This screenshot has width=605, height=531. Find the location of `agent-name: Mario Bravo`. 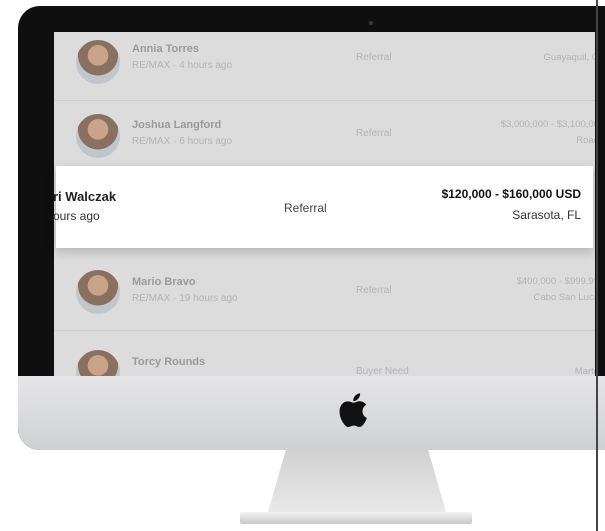

agent-name: Mario Bravo is located at coordinates (164, 282).